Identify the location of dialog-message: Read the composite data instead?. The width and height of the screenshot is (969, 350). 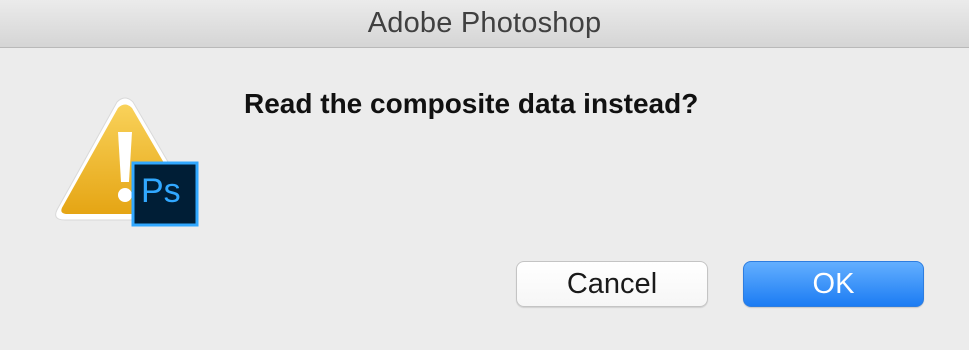
(471, 103).